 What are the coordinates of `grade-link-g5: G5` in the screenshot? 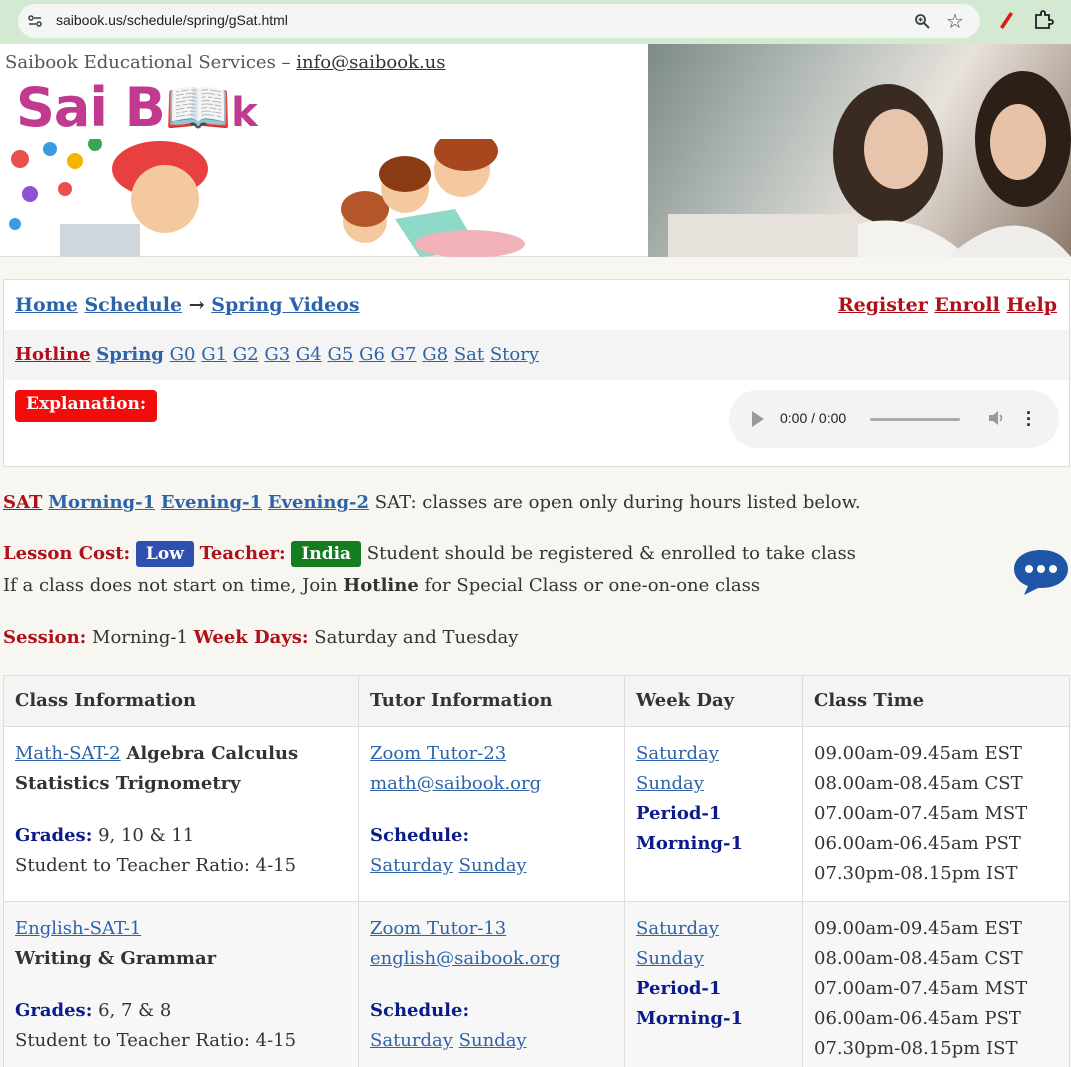 It's located at (341, 354).